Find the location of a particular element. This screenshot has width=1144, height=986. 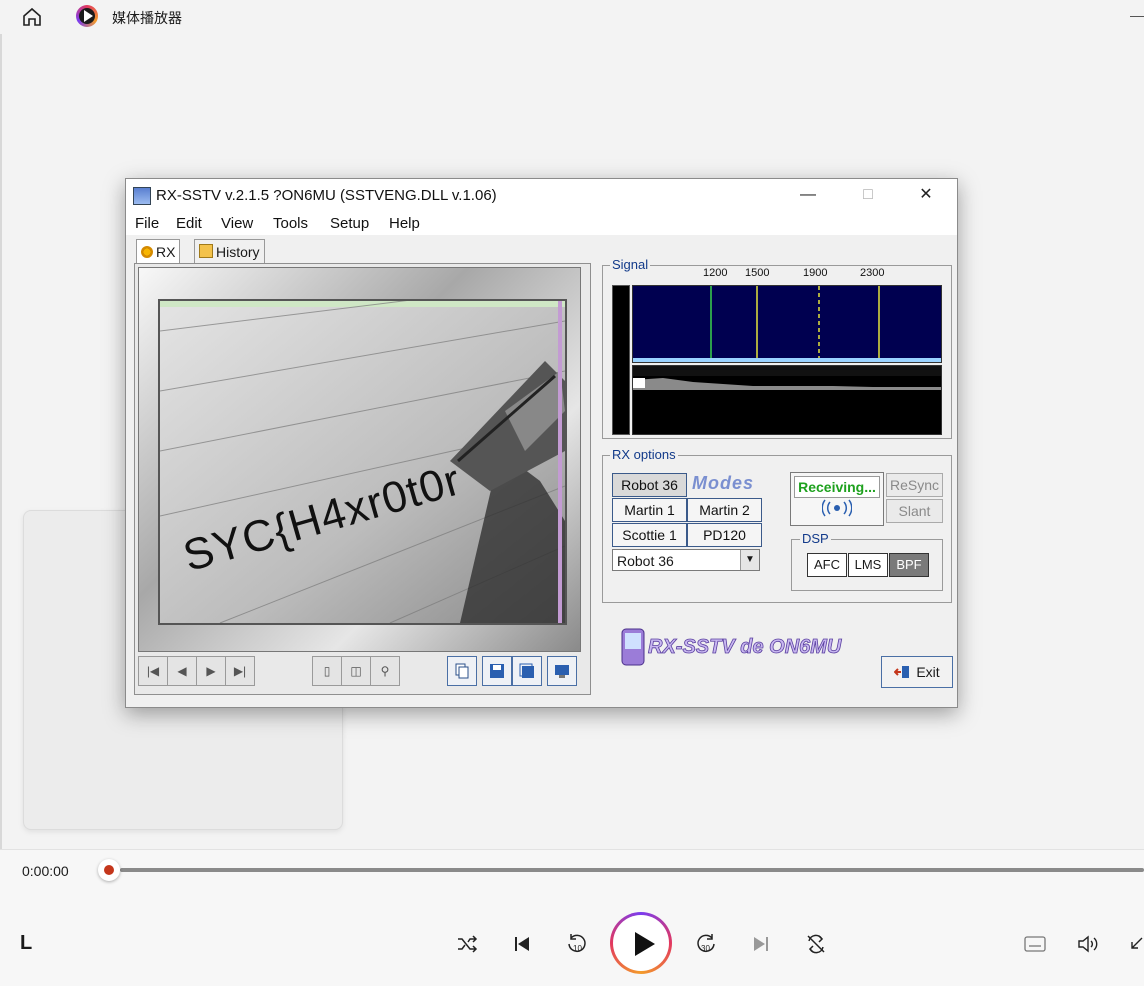

window-close-button: ✕ is located at coordinates (926, 195).